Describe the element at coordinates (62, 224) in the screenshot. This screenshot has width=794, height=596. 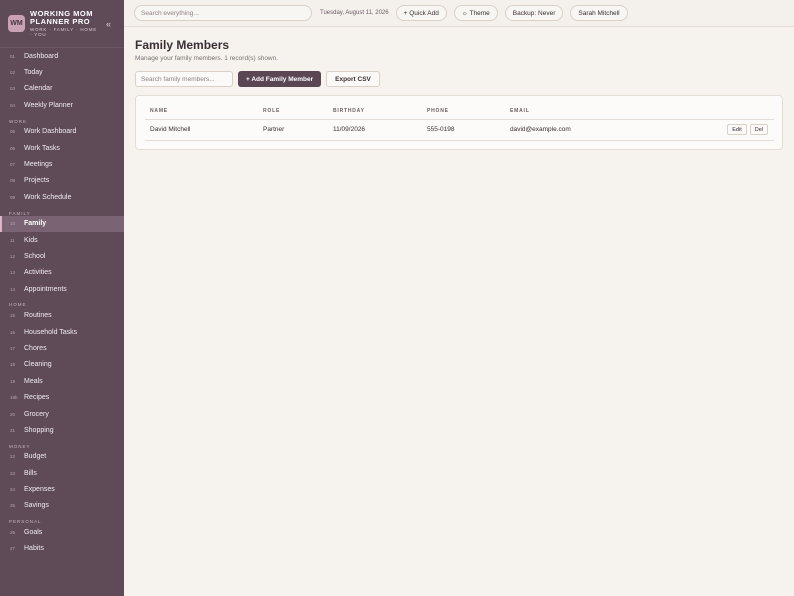
I see `sidebar-item-family: 10 Family` at that location.